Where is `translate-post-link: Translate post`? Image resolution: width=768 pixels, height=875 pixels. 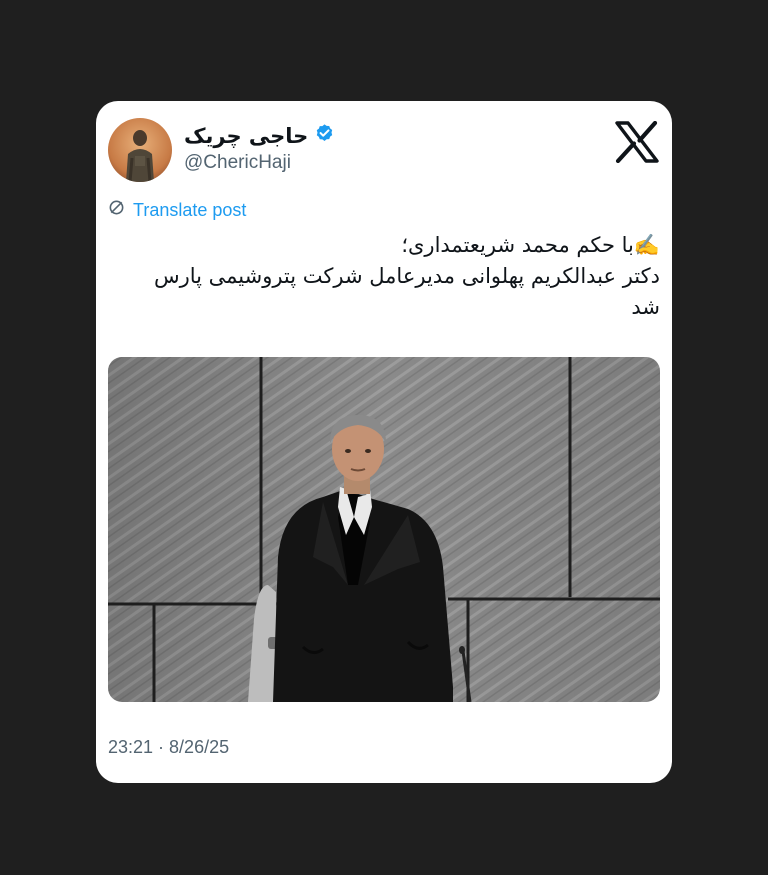 translate-post-link: Translate post is located at coordinates (177, 210).